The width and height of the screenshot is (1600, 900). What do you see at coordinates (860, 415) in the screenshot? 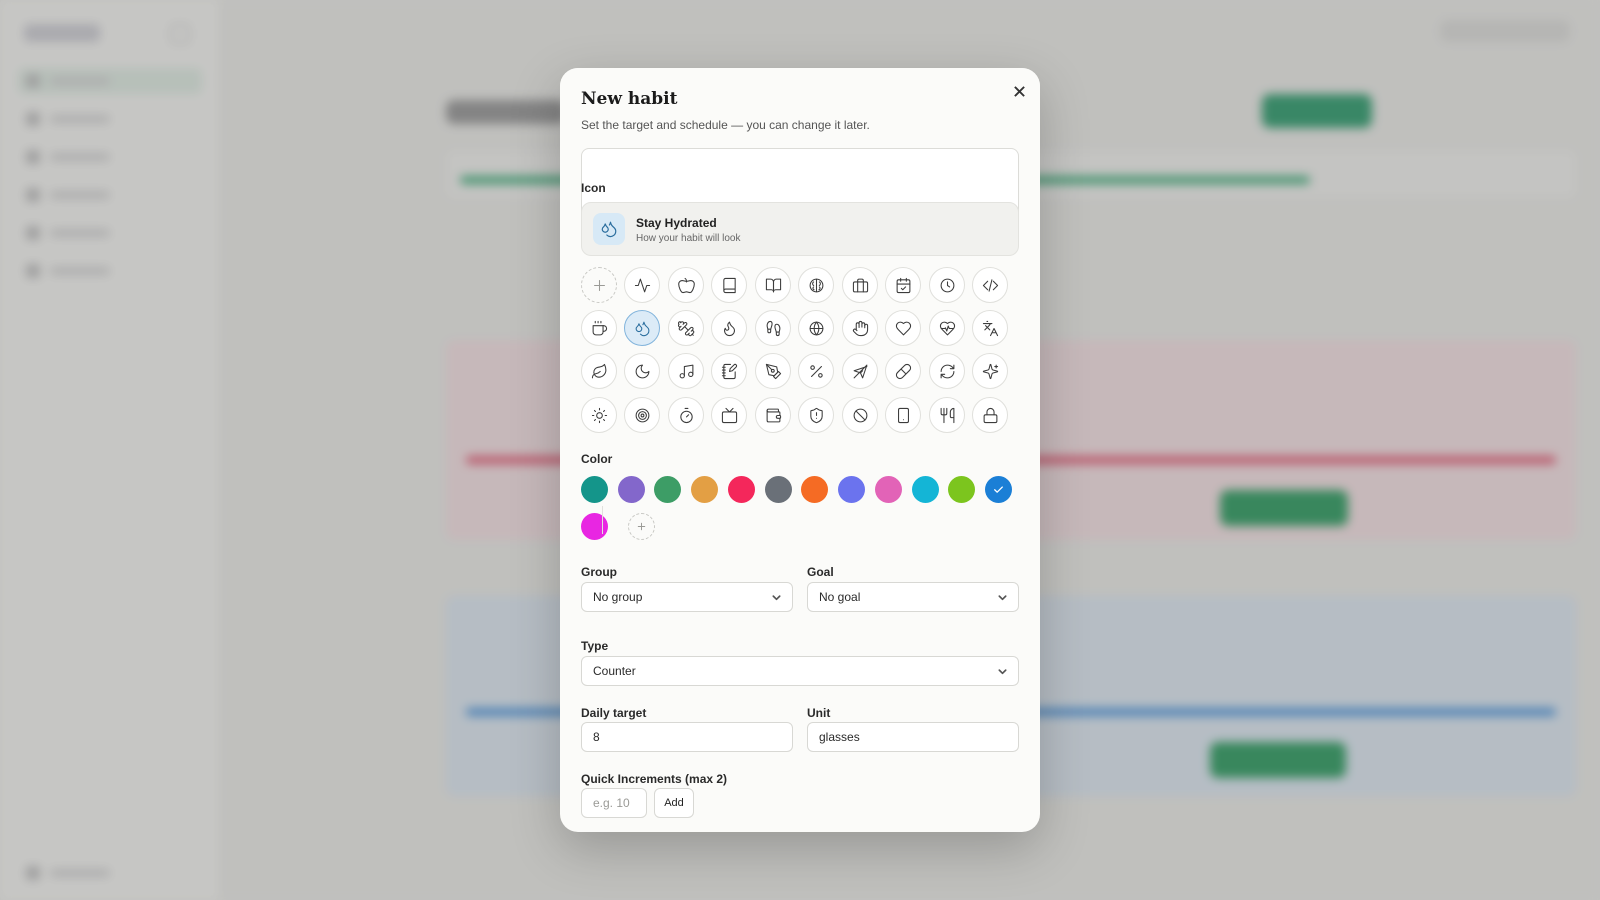
I see `ban-icon` at bounding box center [860, 415].